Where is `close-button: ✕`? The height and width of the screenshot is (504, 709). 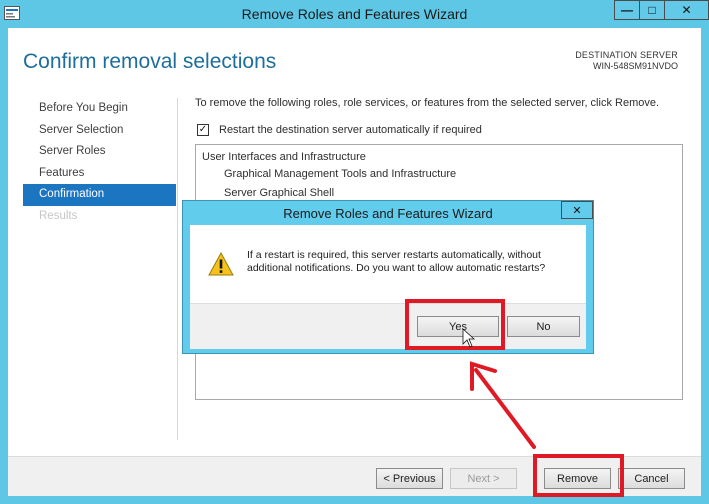 close-button: ✕ is located at coordinates (686, 10).